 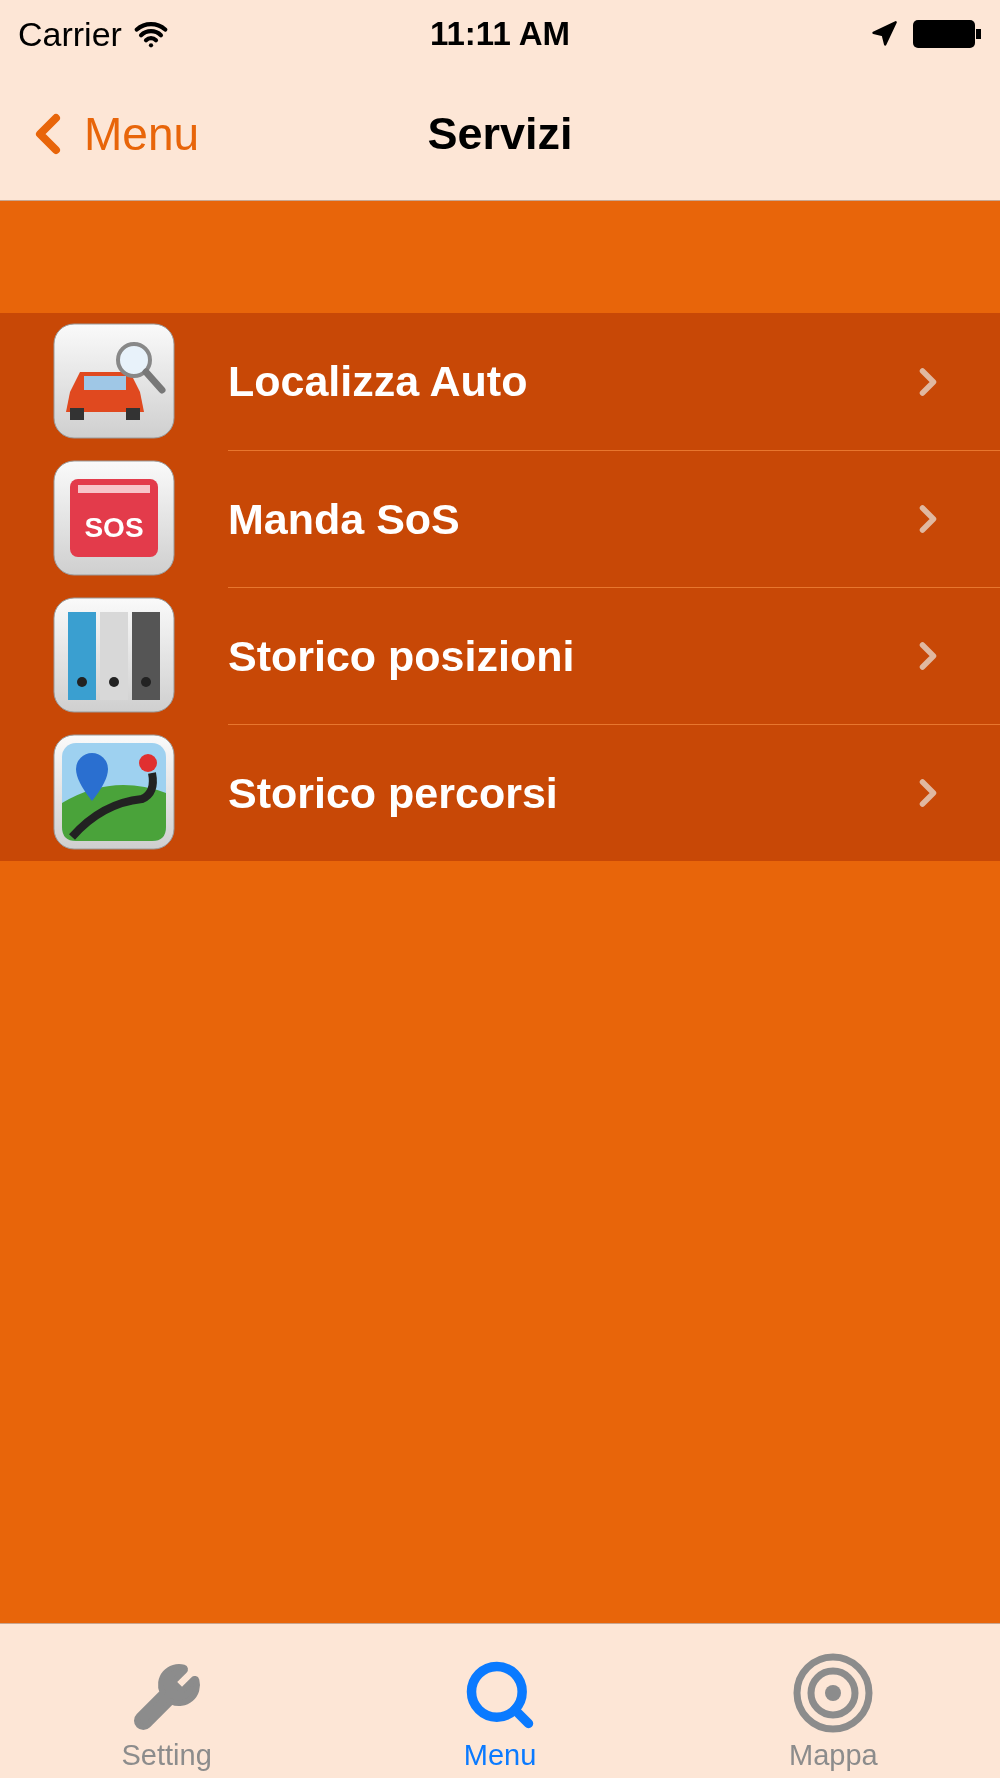 What do you see at coordinates (114, 527) in the screenshot?
I see `icon-label: SOS` at bounding box center [114, 527].